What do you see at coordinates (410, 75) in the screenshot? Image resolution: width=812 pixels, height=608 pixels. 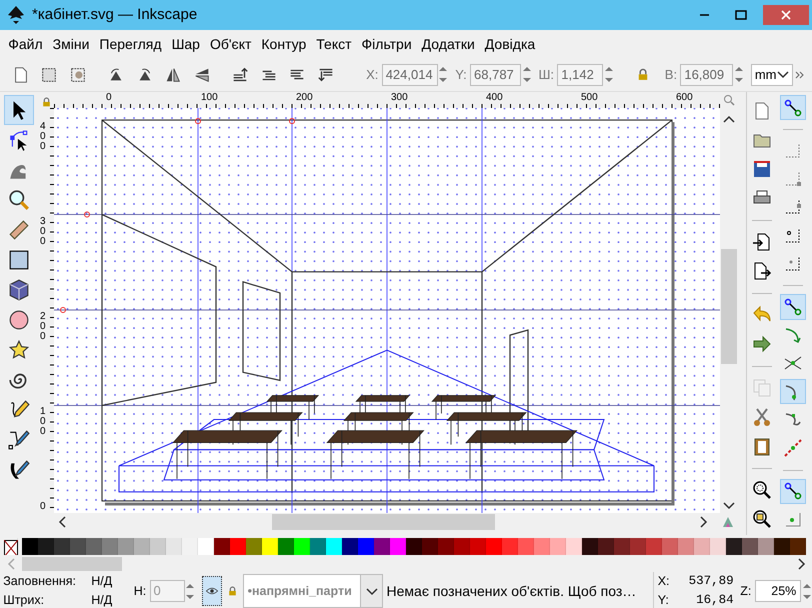 I see `number-field: 424,014` at bounding box center [410, 75].